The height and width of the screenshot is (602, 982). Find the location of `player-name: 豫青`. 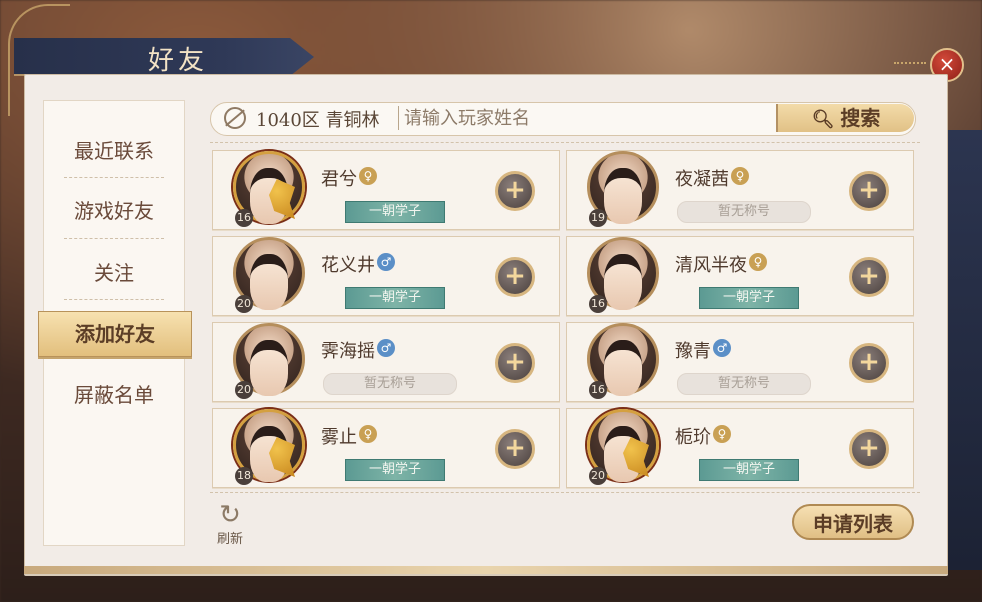

player-name: 豫青 is located at coordinates (693, 351).